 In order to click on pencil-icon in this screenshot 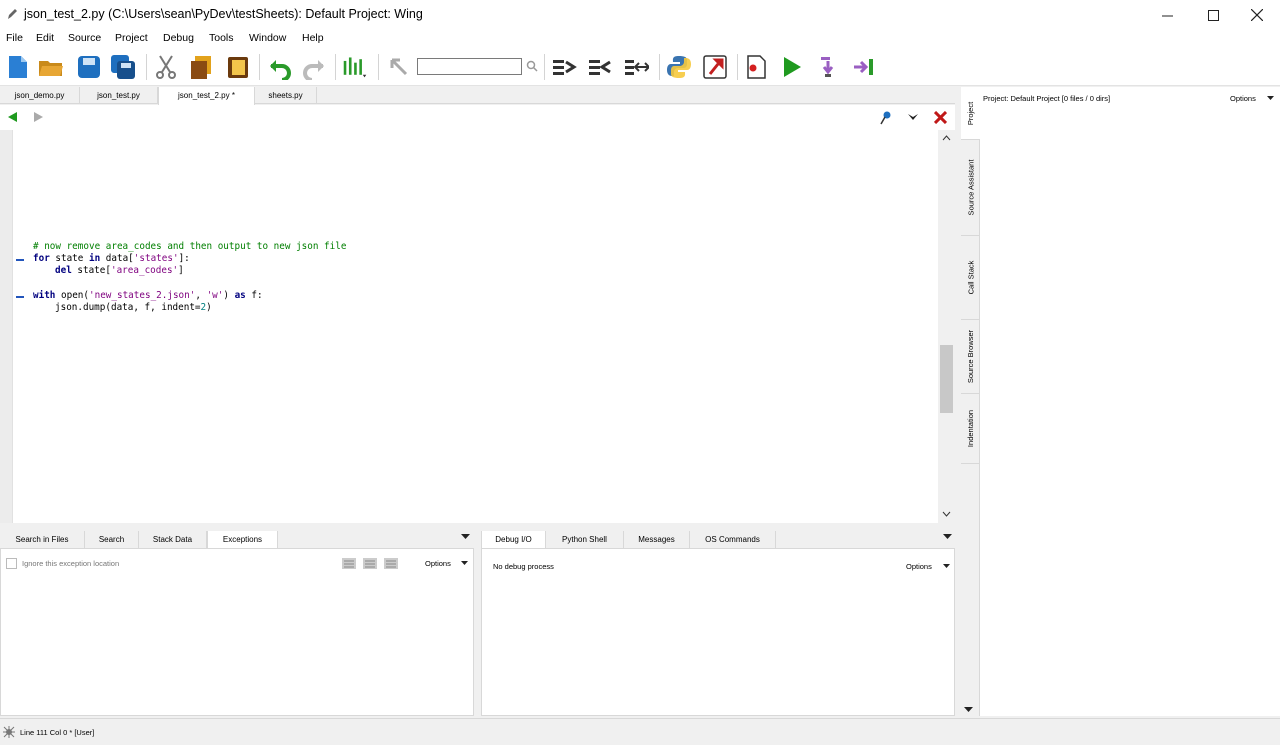, I will do `click(12, 14)`.